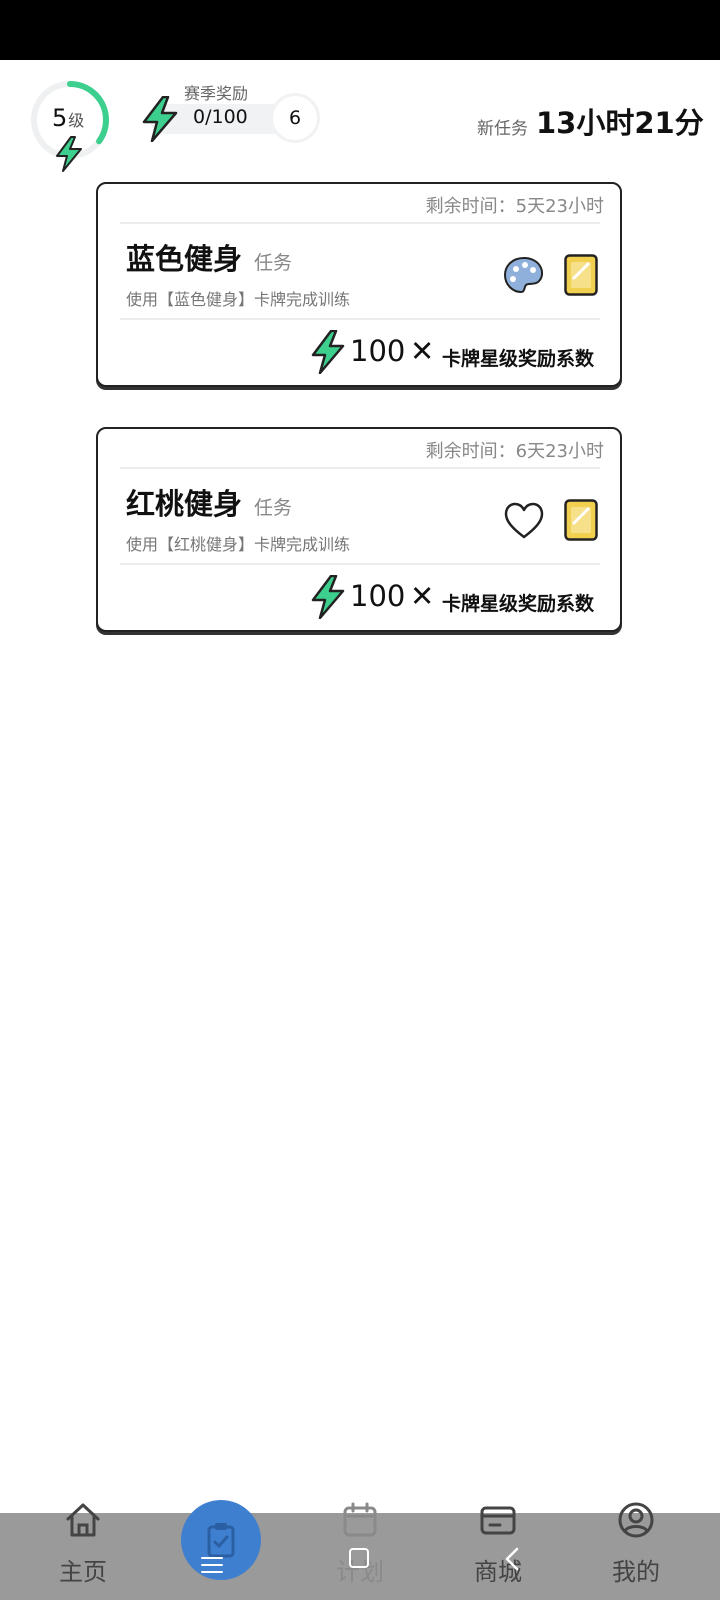  I want to click on calendar-icon, so click(360, 1519).